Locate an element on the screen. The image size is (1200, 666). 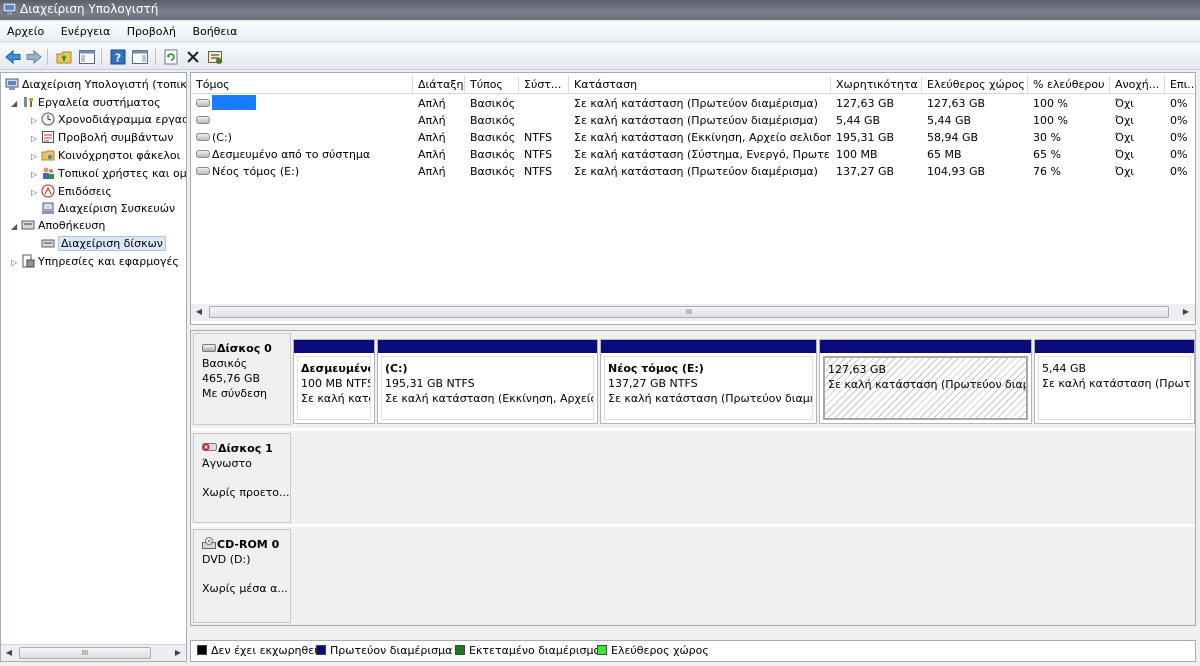
filesystem-cell: NTFS is located at coordinates (538, 154).